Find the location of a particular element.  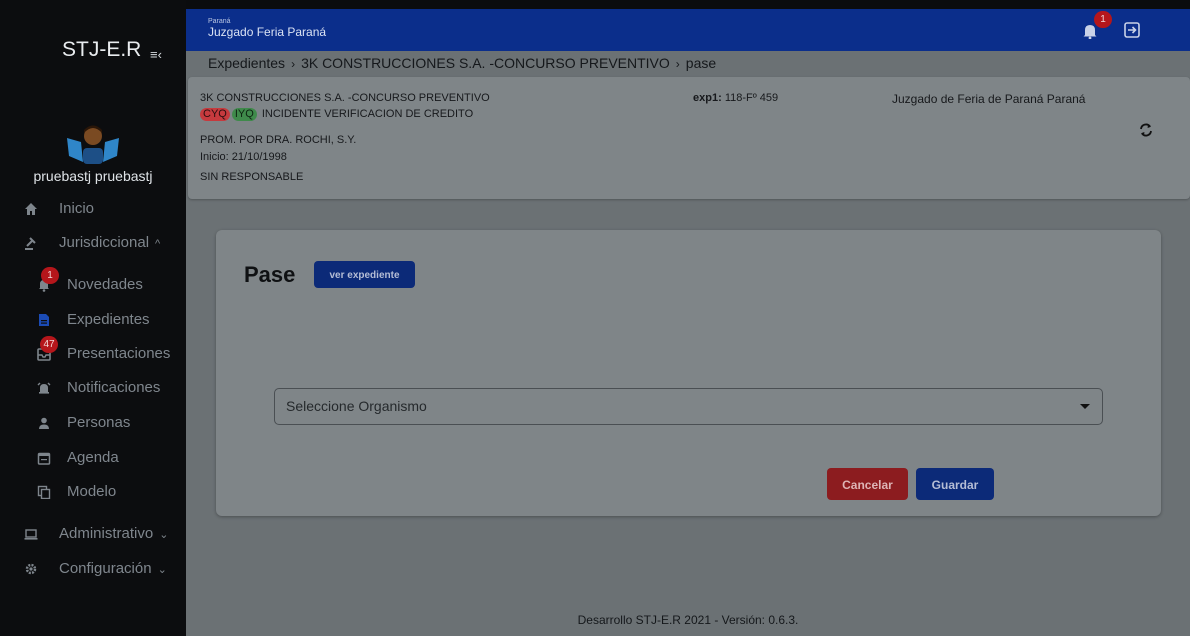

sidebar-item-personas: Personas is located at coordinates (93, 423).